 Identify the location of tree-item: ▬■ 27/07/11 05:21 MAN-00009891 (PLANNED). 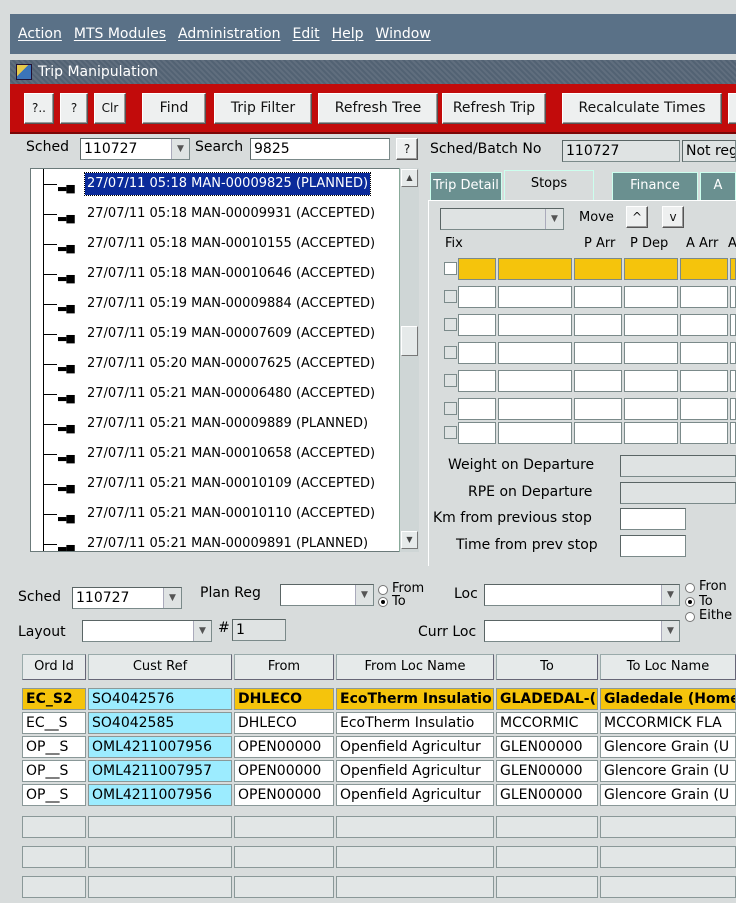
(216, 542).